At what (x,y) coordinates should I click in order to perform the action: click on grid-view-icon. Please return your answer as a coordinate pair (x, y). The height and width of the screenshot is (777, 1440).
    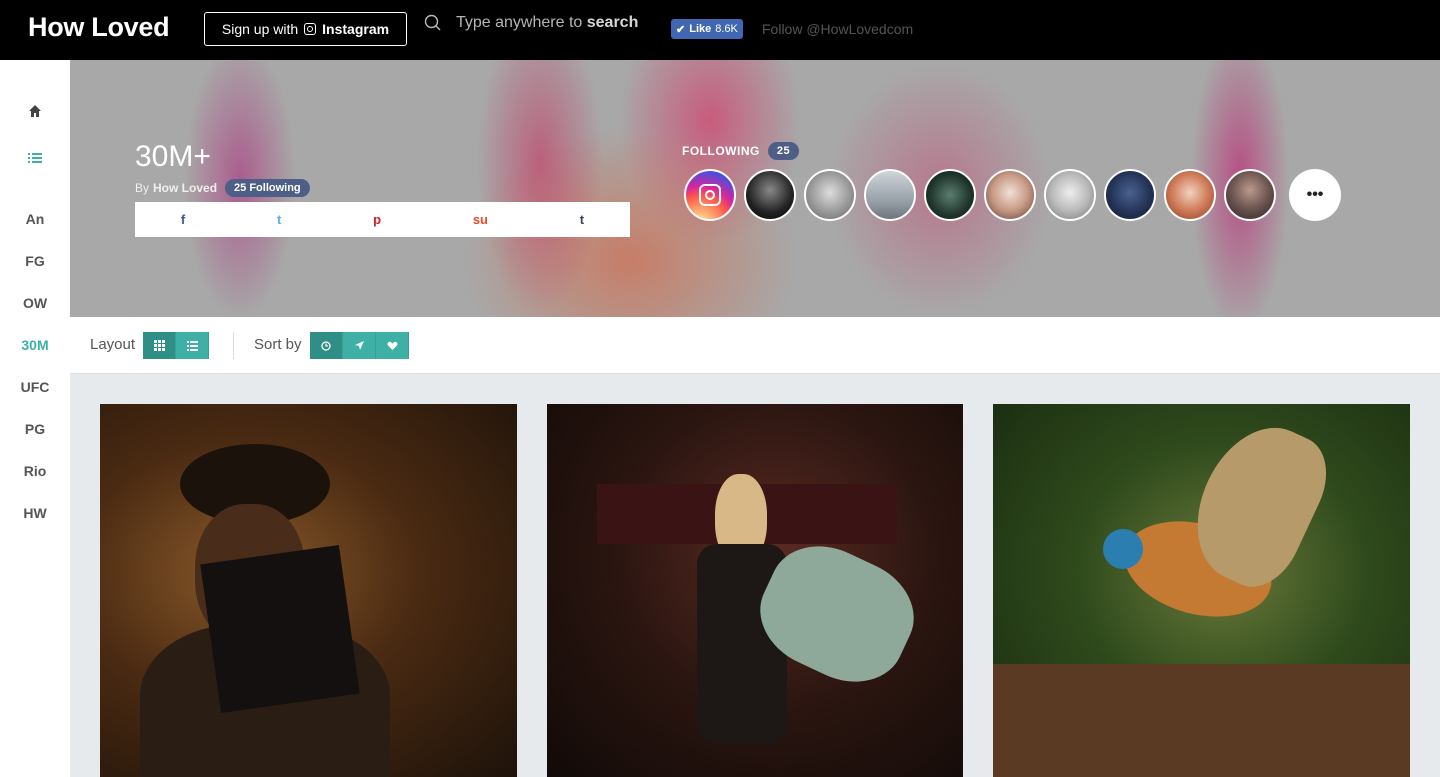
    Looking at the image, I should click on (159, 345).